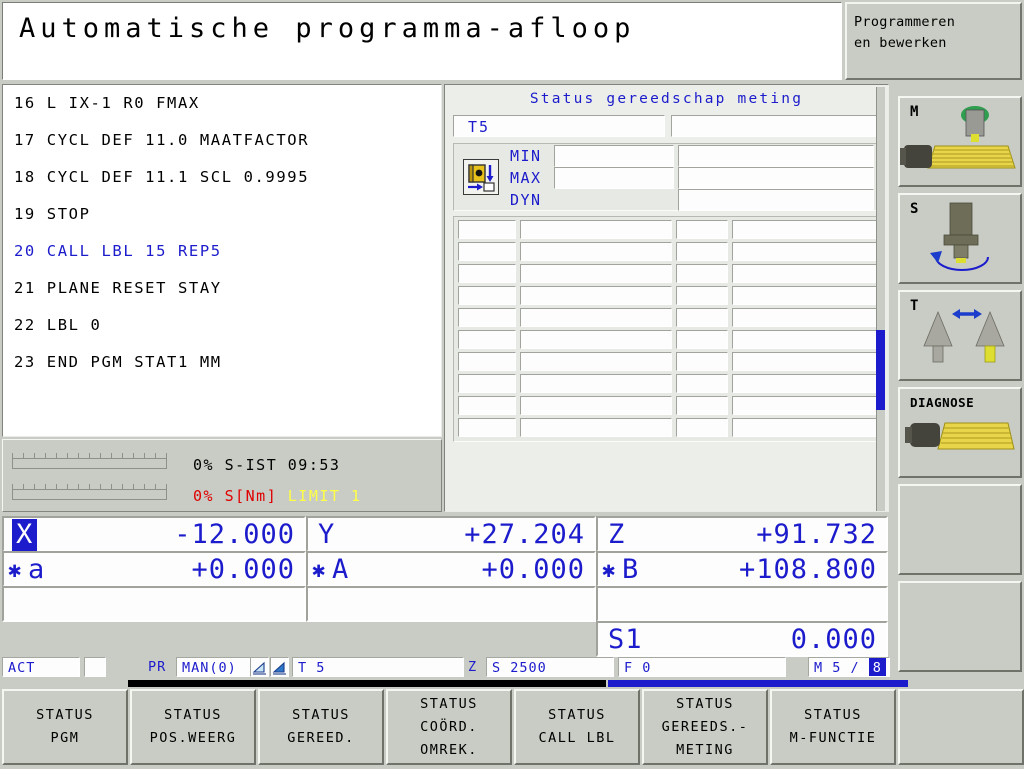 The image size is (1024, 769). Describe the element at coordinates (960, 141) in the screenshot. I see `vkey-machine-m: M` at that location.